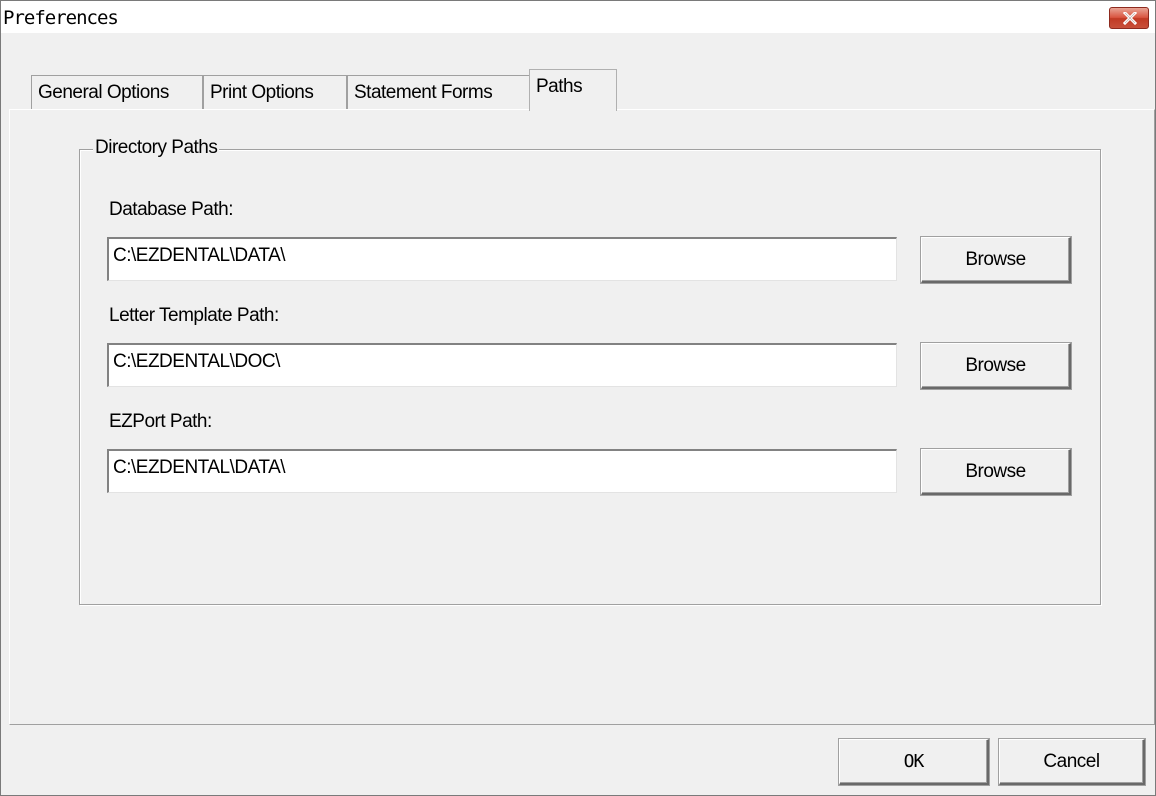  I want to click on database-path-label: Database Path:, so click(171, 209).